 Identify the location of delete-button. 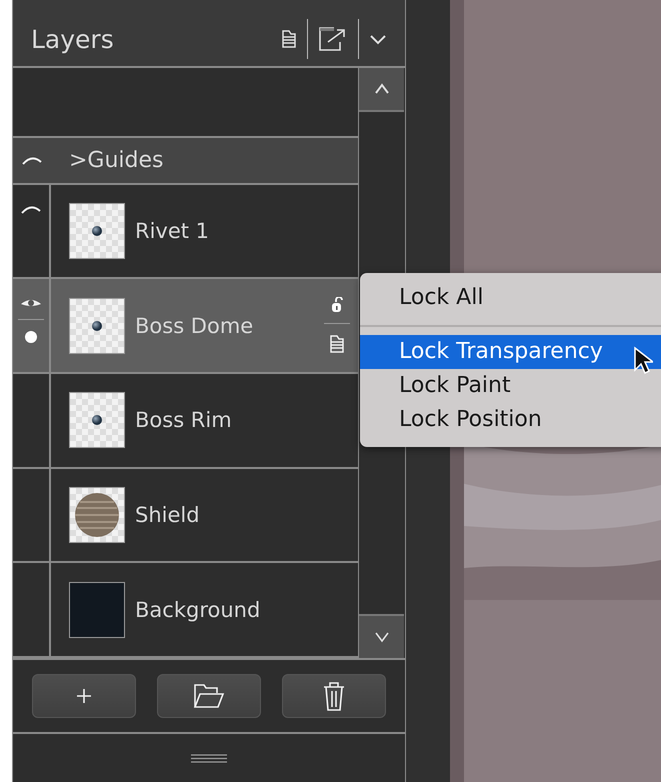
(334, 696).